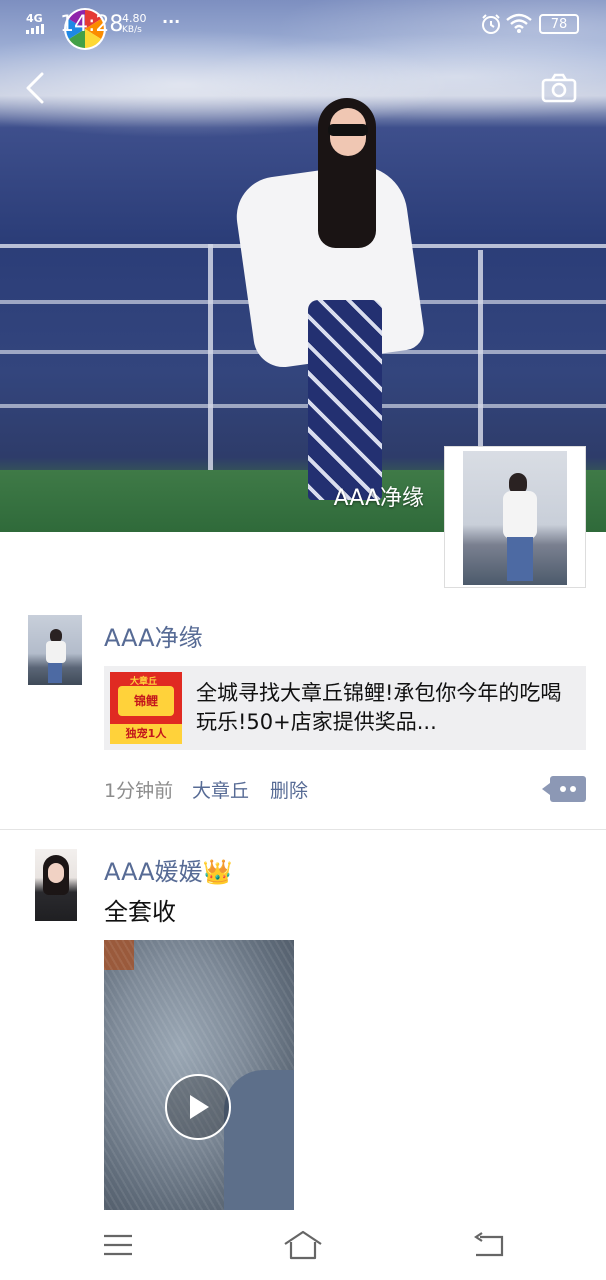  Describe the element at coordinates (92, 24) in the screenshot. I see `clock: 14:28` at that location.